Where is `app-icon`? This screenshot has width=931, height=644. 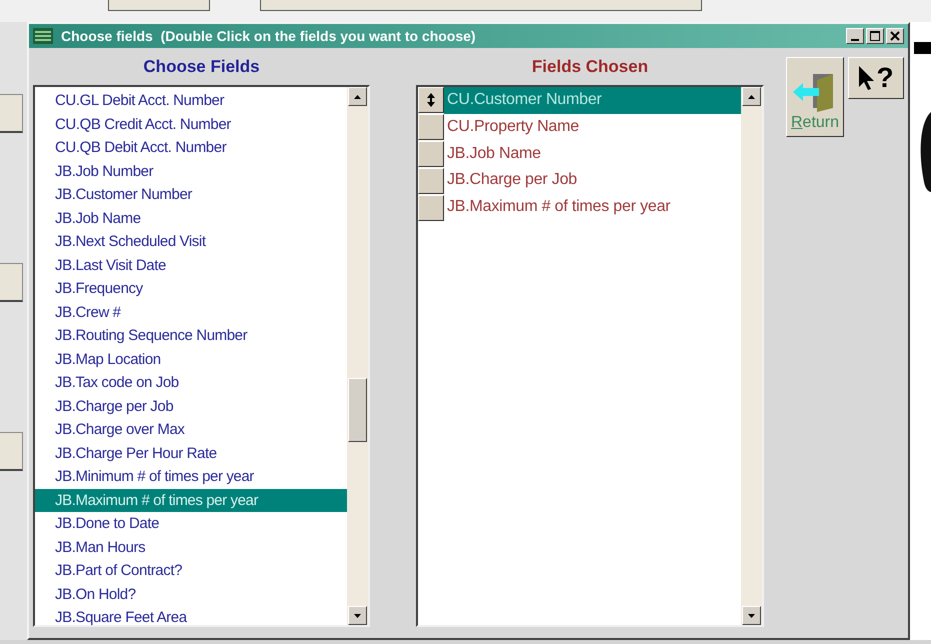
app-icon is located at coordinates (43, 36).